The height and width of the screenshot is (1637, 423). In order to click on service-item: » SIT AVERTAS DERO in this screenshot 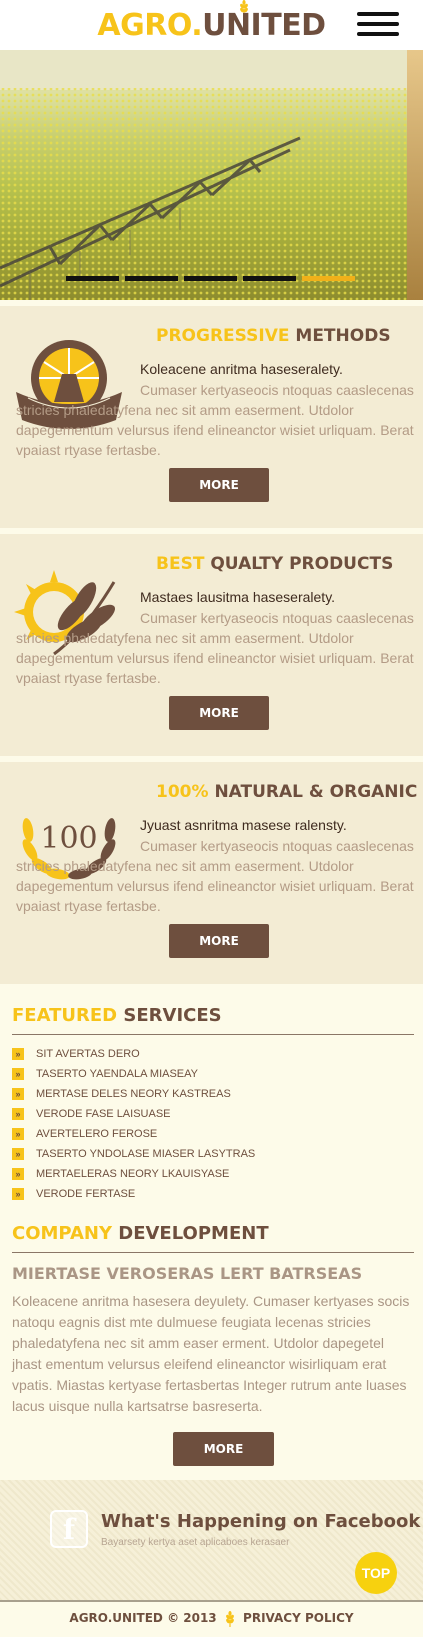, I will do `click(212, 1057)`.